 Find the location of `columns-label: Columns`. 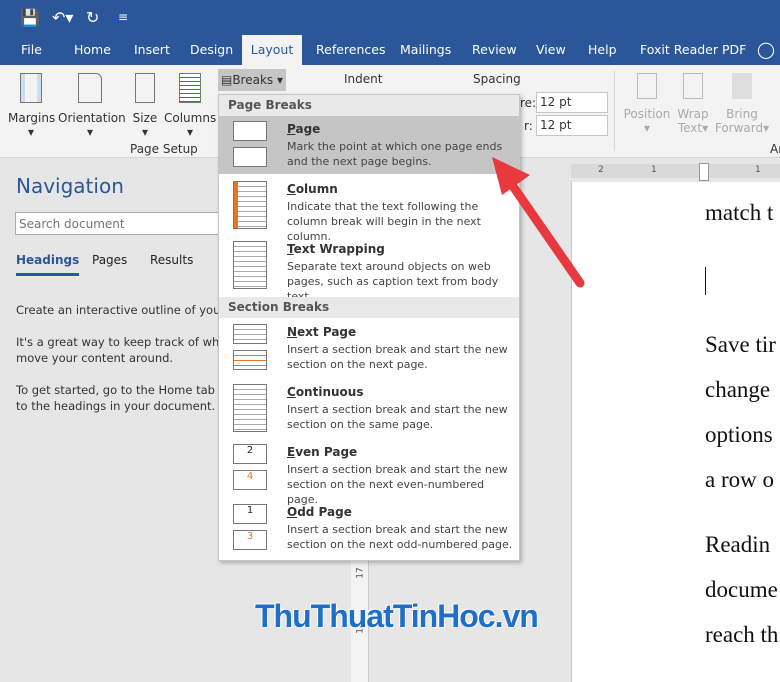

columns-label: Columns is located at coordinates (190, 118).